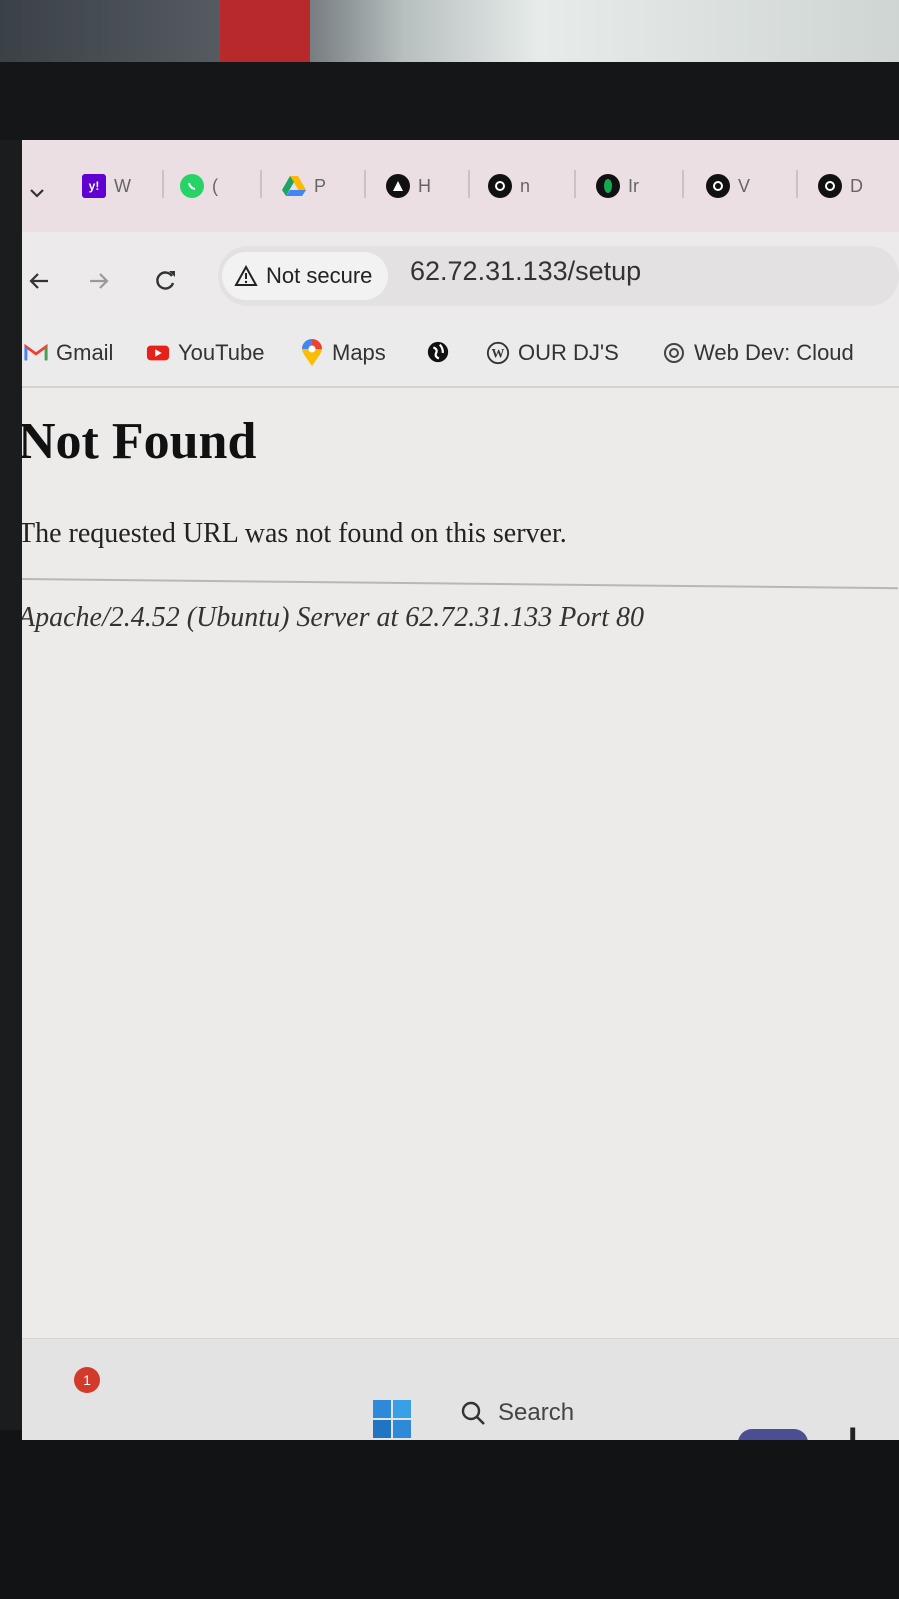 This screenshot has height=1599, width=899. I want to click on bookmark-gmail: Gmail, so click(68, 353).